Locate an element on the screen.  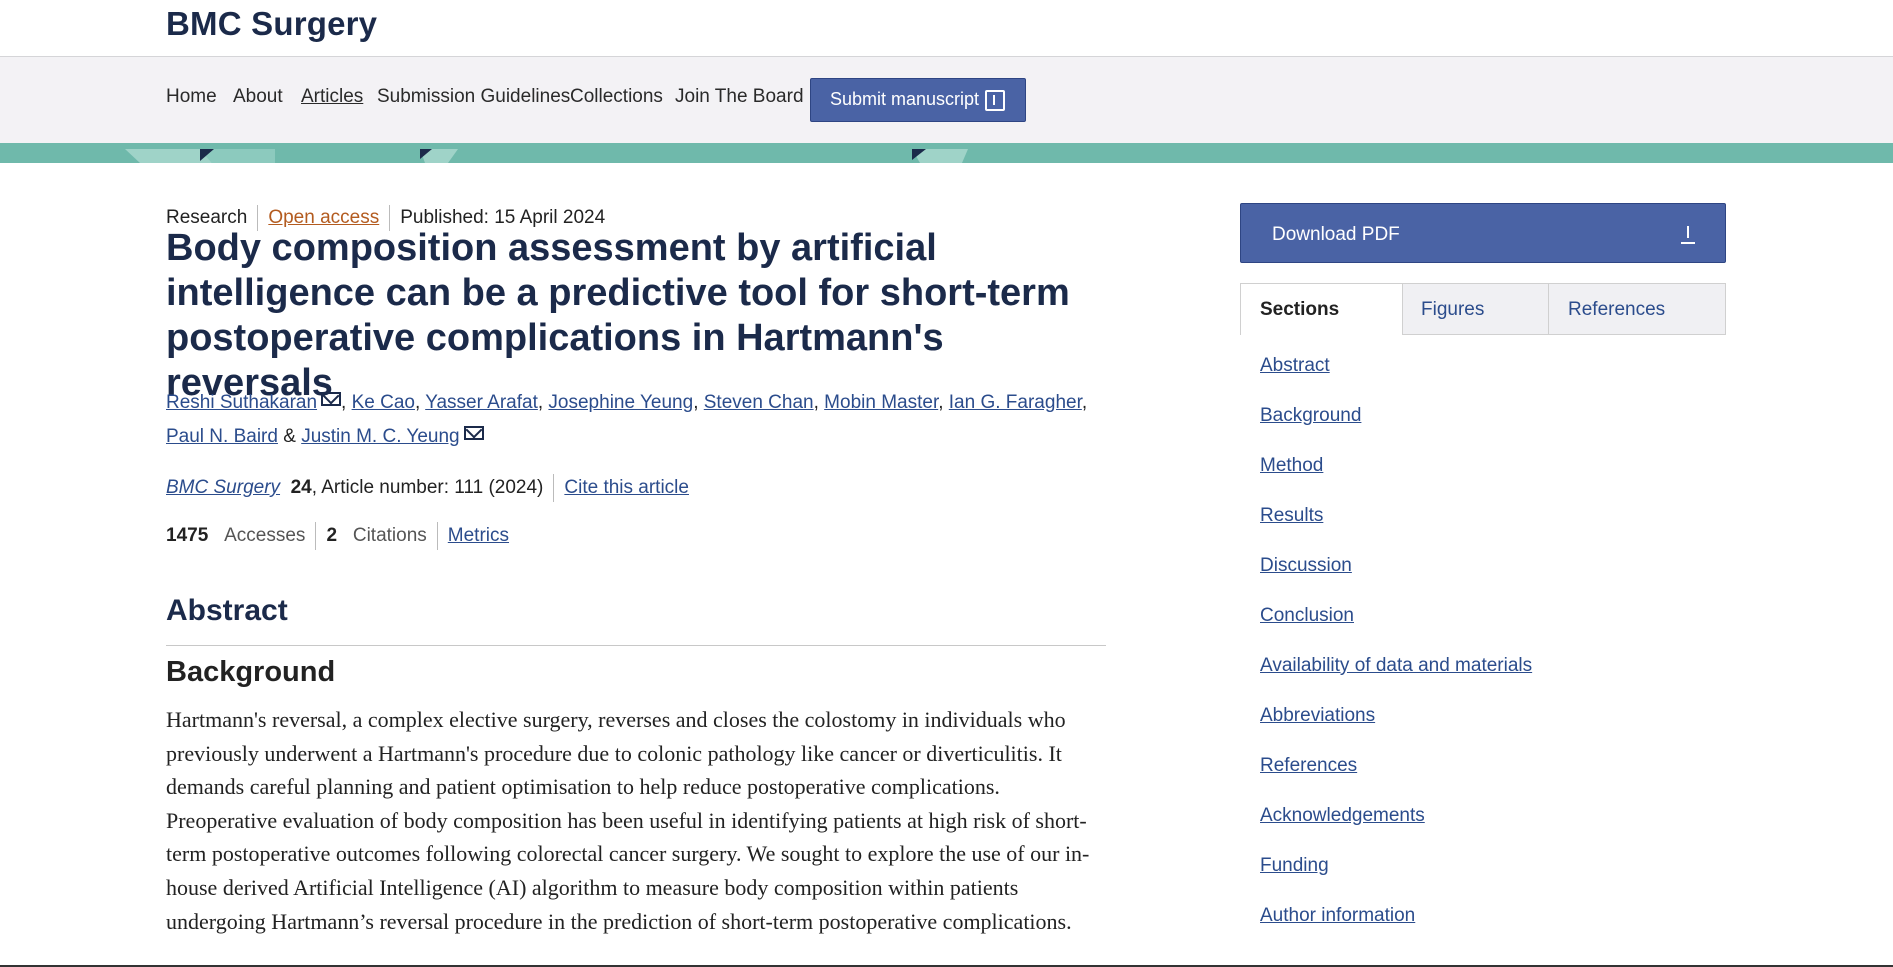
author-link: Yasser Arafat is located at coordinates (481, 402).